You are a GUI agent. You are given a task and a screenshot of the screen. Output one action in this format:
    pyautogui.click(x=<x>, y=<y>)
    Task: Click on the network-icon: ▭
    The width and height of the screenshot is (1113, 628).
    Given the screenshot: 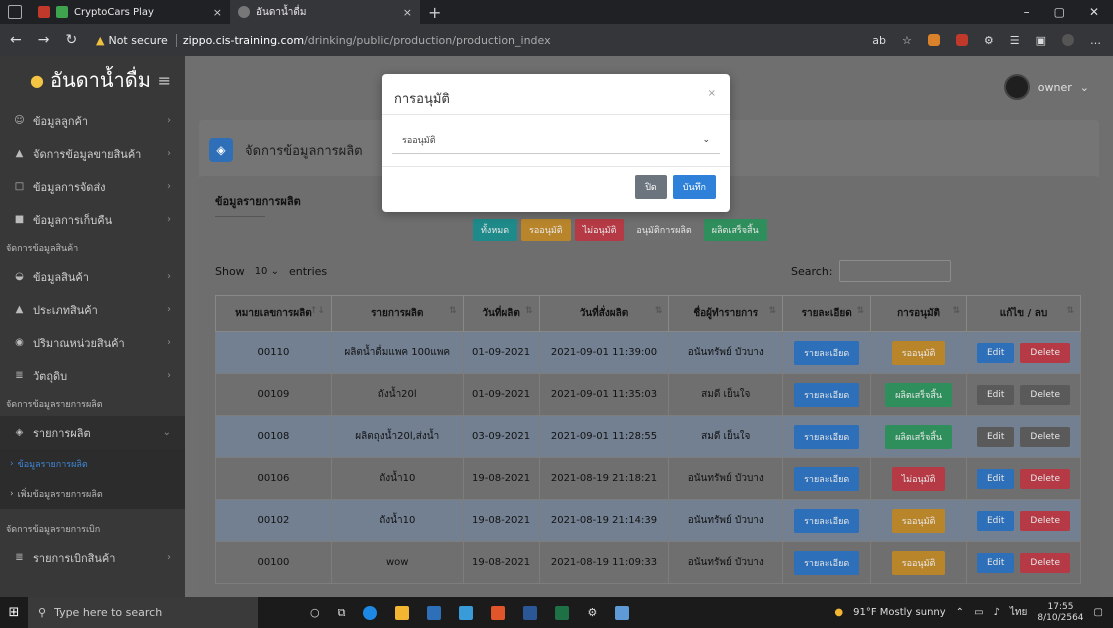 What is the action you would take?
    pyautogui.click(x=978, y=612)
    